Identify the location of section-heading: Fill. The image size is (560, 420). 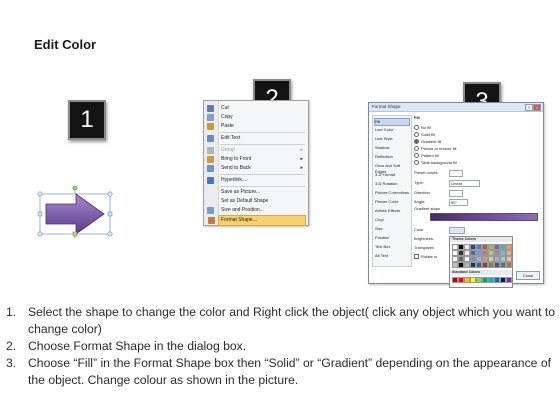
(417, 117).